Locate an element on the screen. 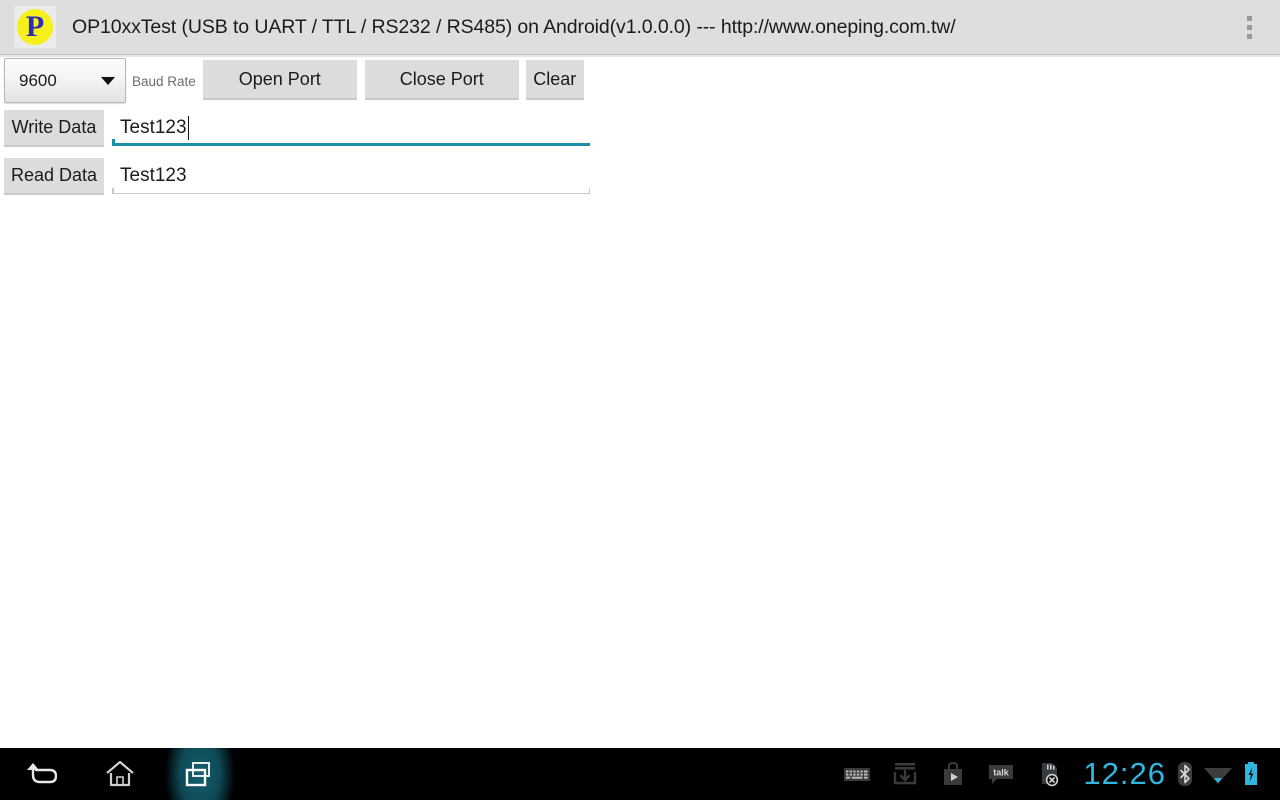  baud-rate-spinner: 9600 is located at coordinates (65, 80).